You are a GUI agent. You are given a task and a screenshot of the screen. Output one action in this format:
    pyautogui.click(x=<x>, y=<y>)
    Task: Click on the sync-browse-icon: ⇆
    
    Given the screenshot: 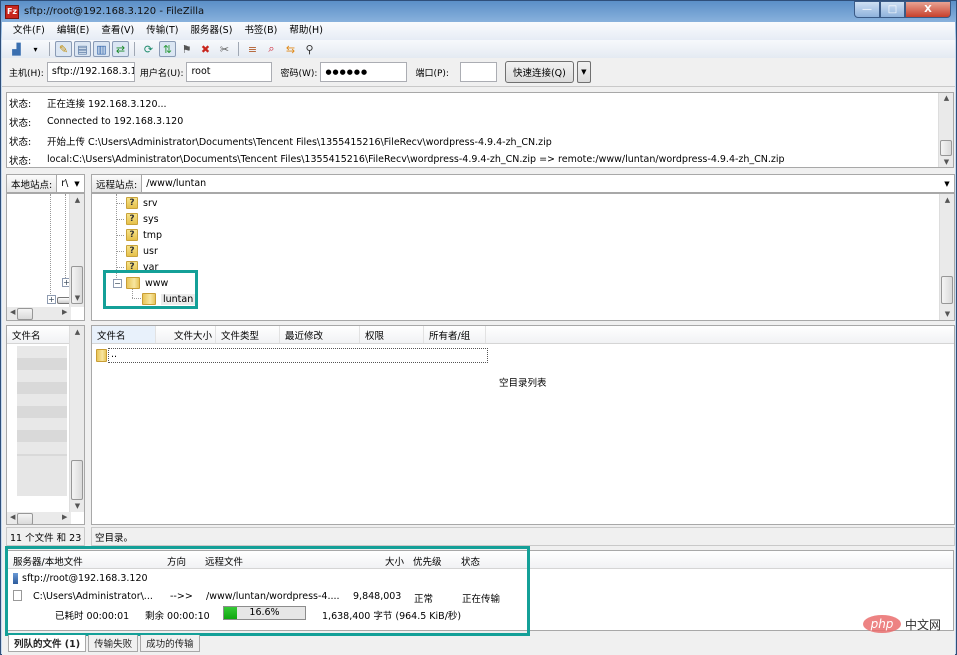 What is the action you would take?
    pyautogui.click(x=290, y=49)
    